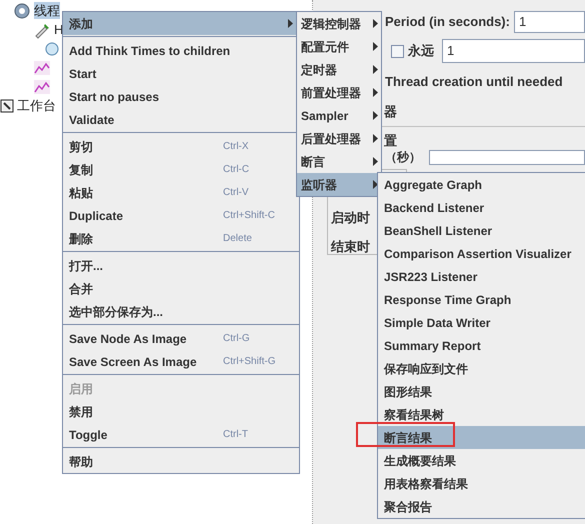 This screenshot has width=585, height=524. Describe the element at coordinates (181, 215) in the screenshot. I see `menu-item: Duplicate Ctrl+Shift-C` at that location.